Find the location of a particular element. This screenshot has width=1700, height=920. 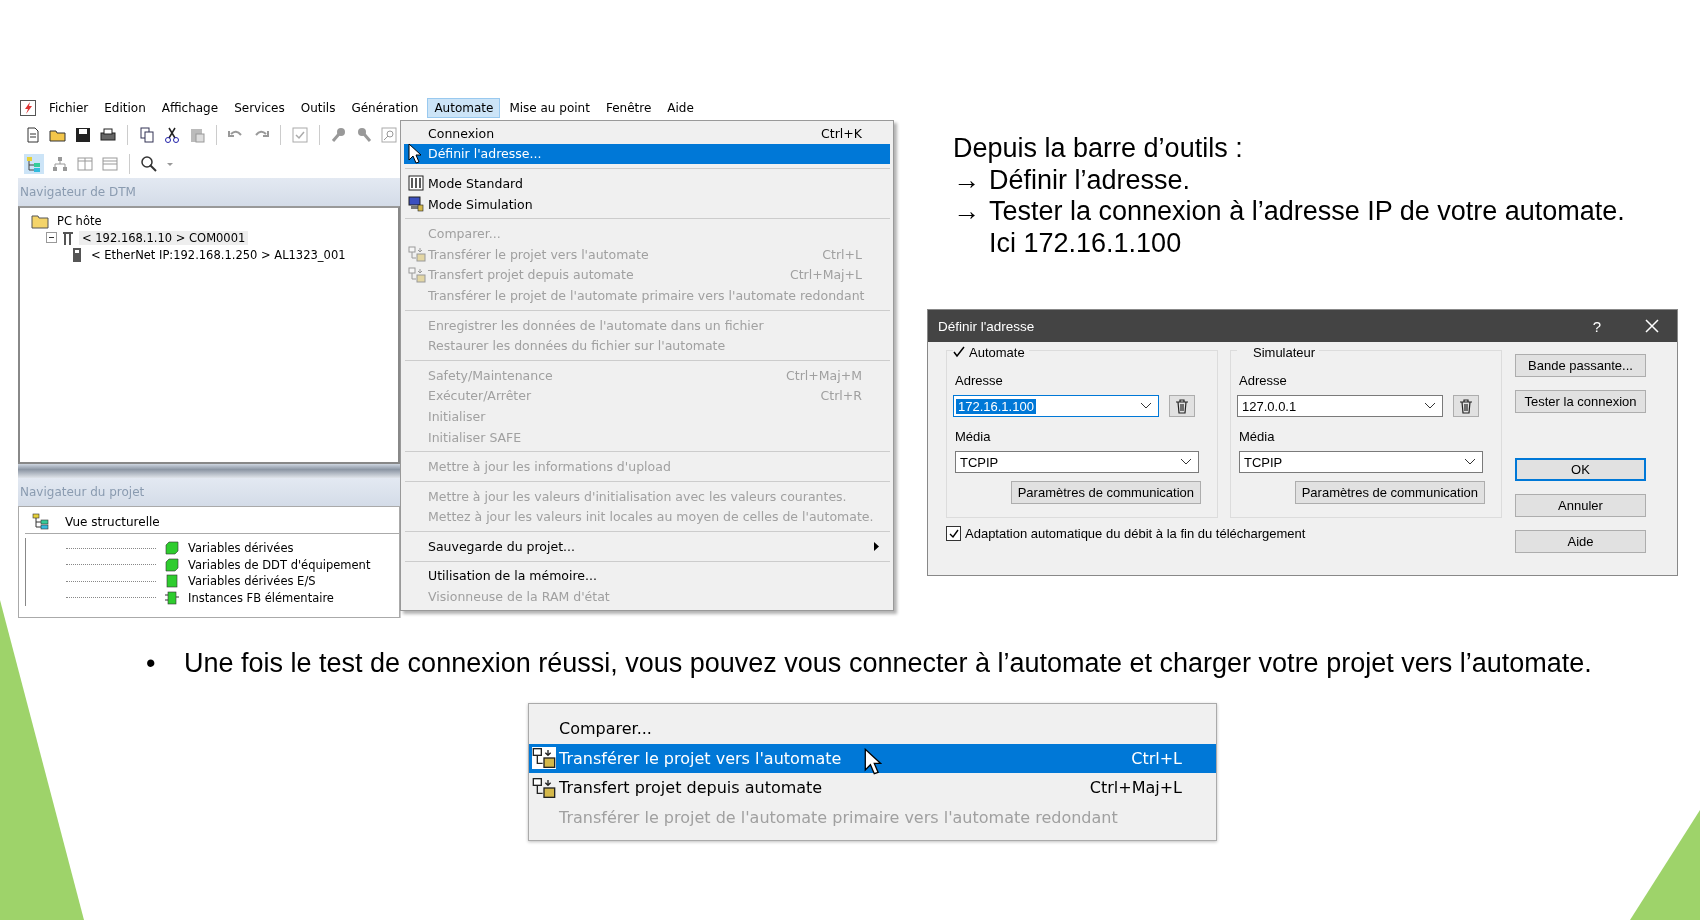

menu-bar-item: Services is located at coordinates (259, 107).